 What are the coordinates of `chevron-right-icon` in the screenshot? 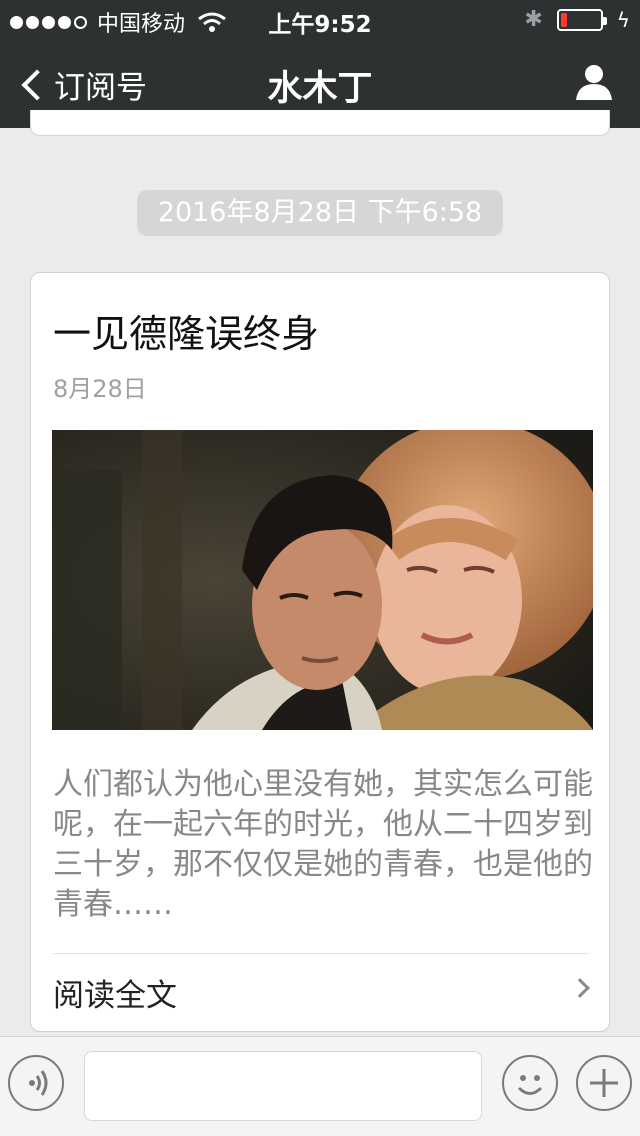 It's located at (580, 988).